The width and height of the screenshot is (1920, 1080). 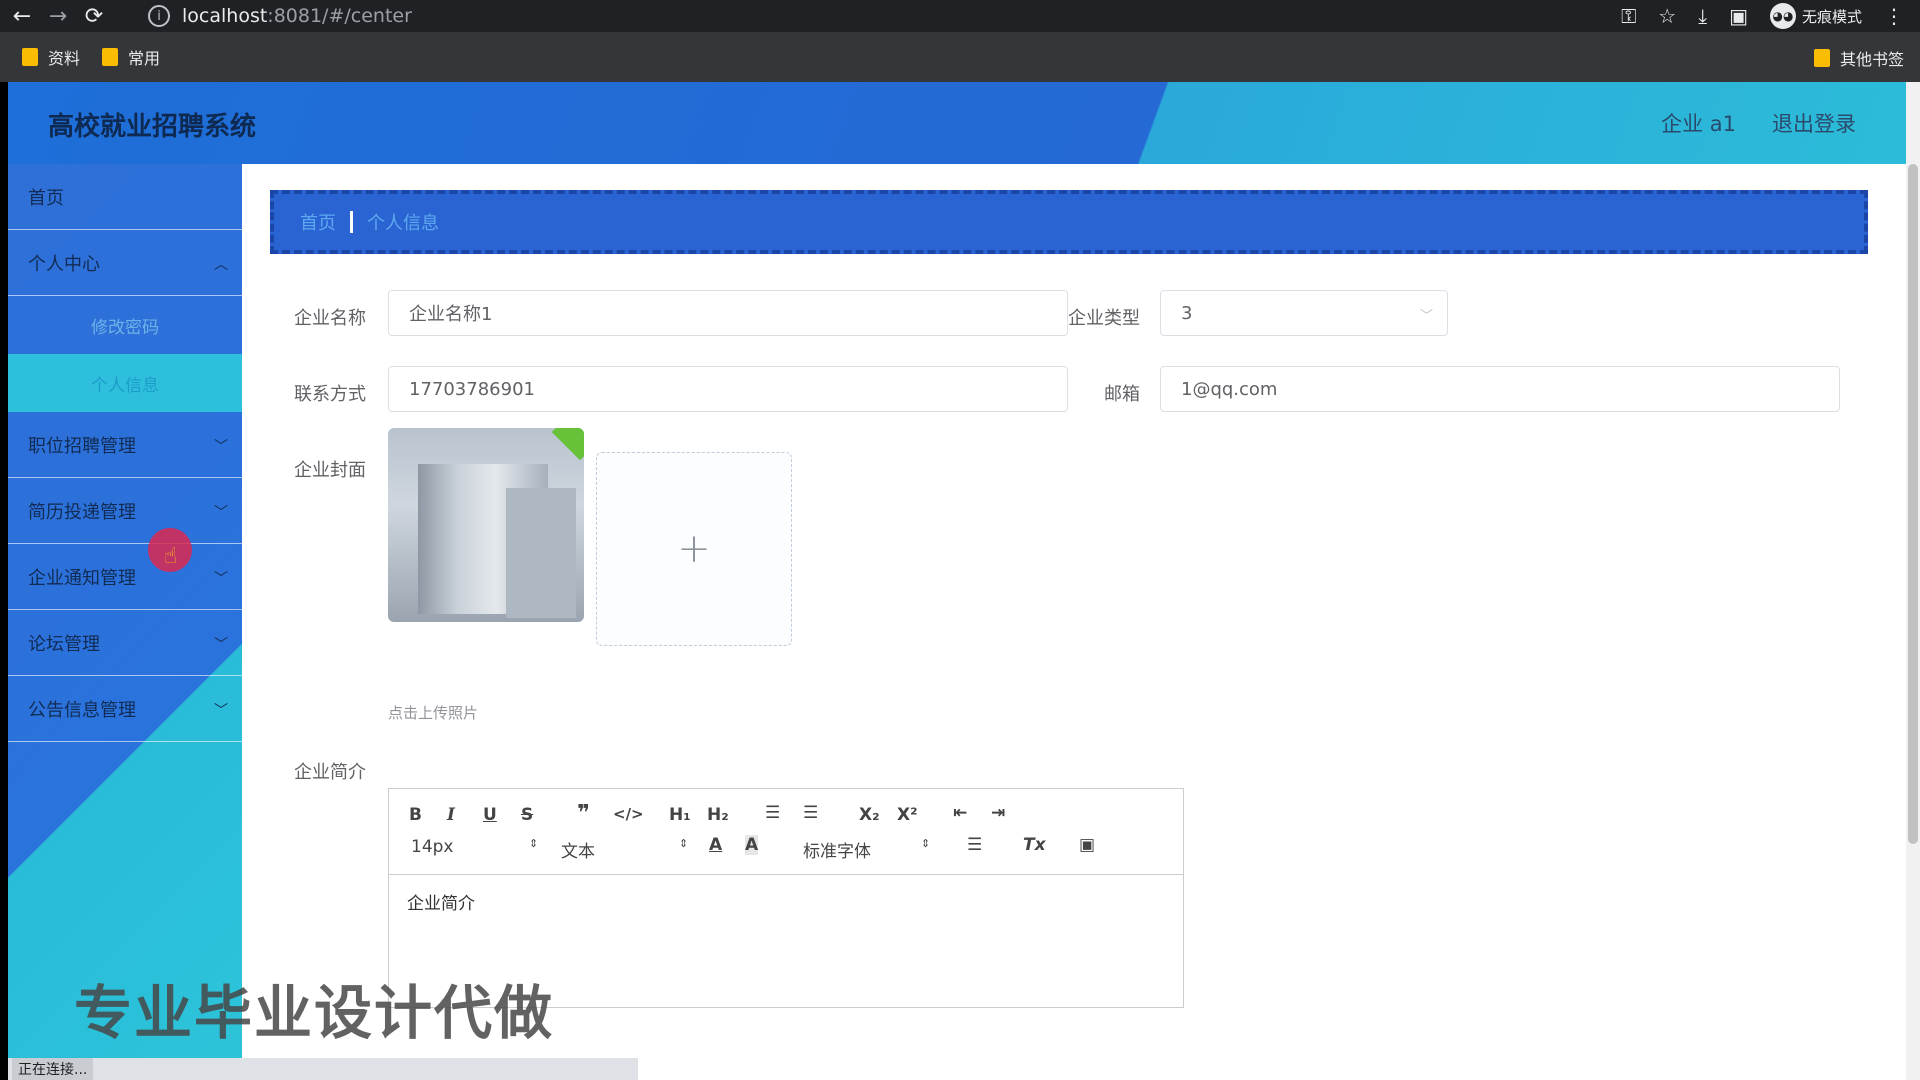 What do you see at coordinates (960, 813) in the screenshot?
I see `outdent-icon: ⇤` at bounding box center [960, 813].